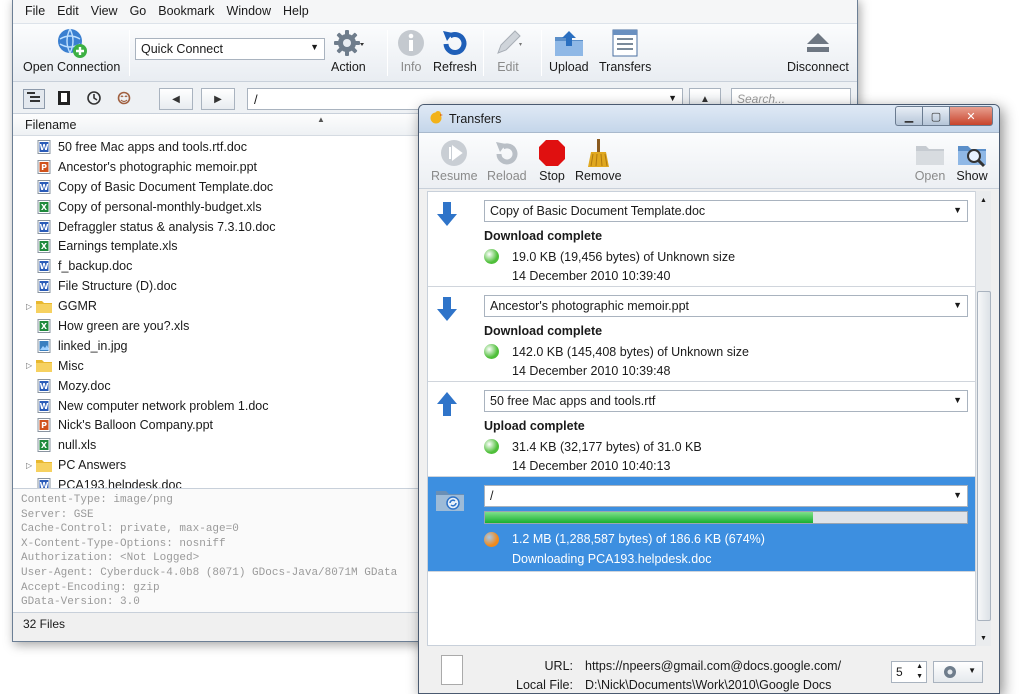  I want to click on file-name: Nick's Balloon Company.ppt, so click(136, 425).